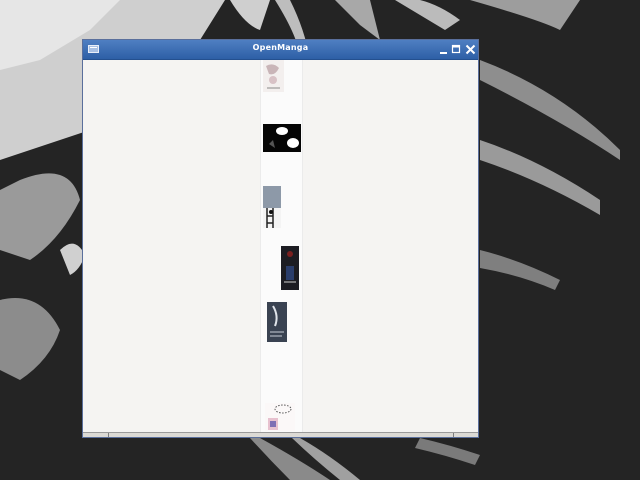 This screenshot has height=480, width=640. What do you see at coordinates (280, 434) in the screenshot?
I see `status-bar` at bounding box center [280, 434].